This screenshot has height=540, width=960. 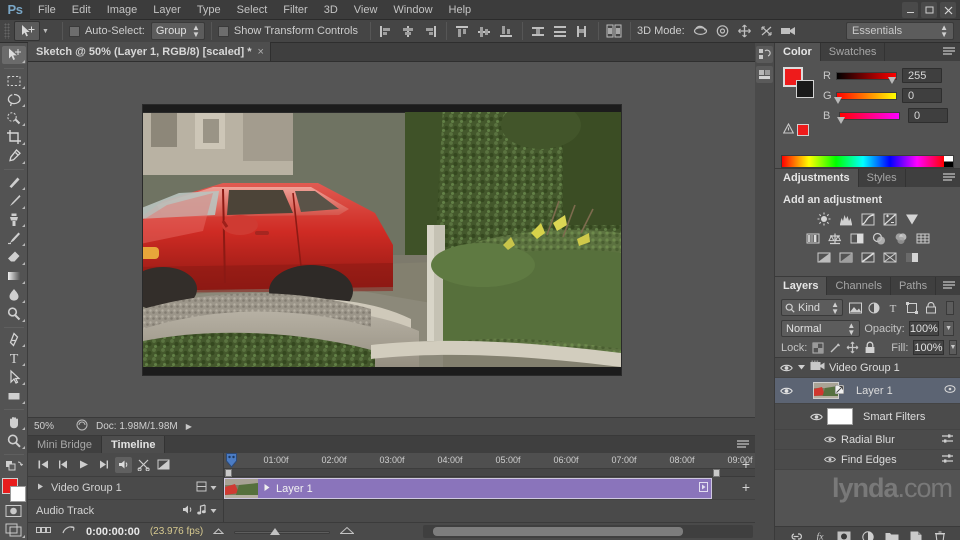 I want to click on change-screen-mode-icon, so click(x=14, y=530).